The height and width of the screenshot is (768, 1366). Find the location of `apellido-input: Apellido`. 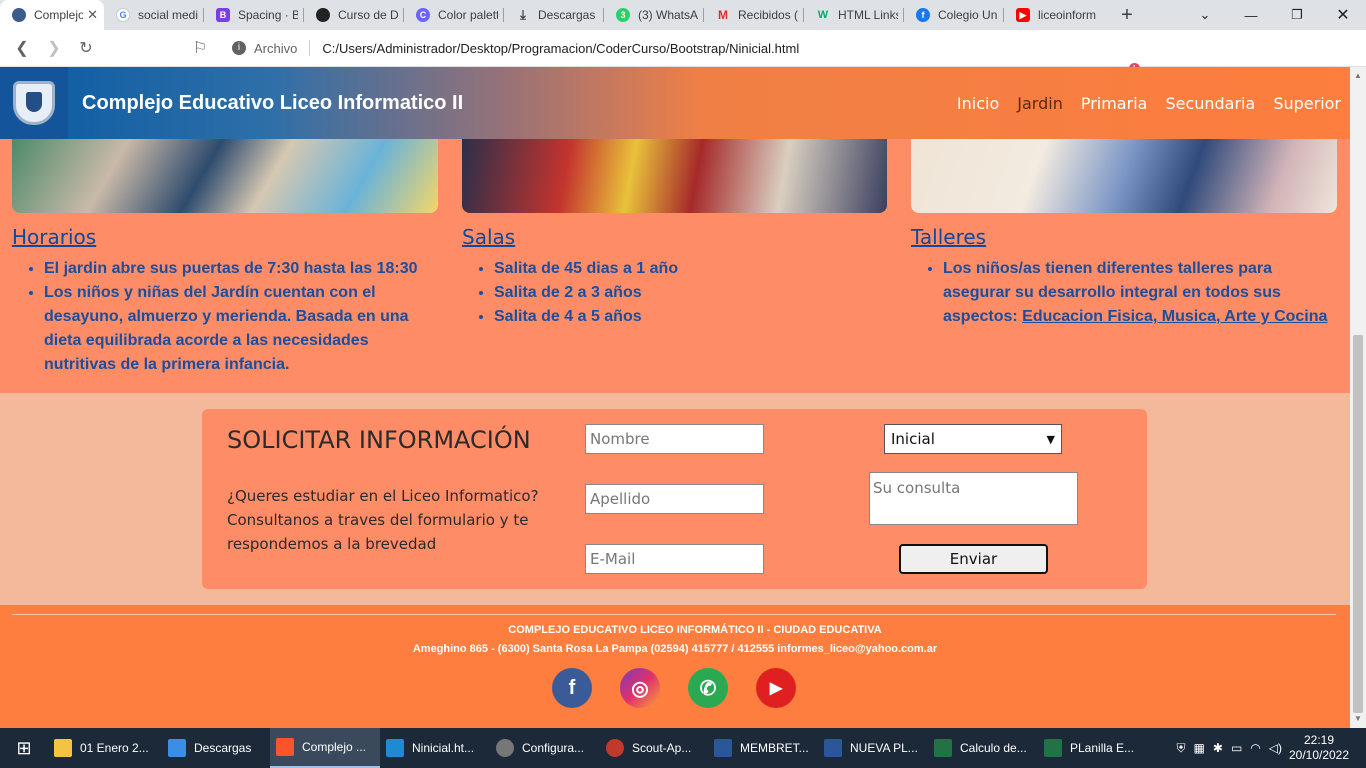

apellido-input: Apellido is located at coordinates (674, 499).